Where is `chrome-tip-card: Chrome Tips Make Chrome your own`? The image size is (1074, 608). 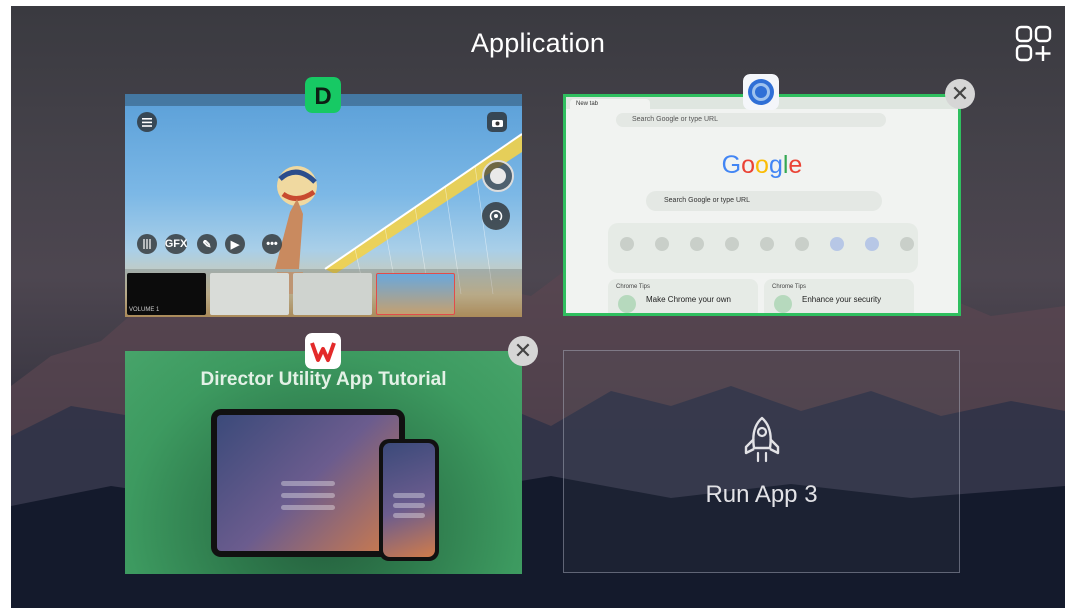
chrome-tip-card: Chrome Tips Make Chrome your own is located at coordinates (683, 296).